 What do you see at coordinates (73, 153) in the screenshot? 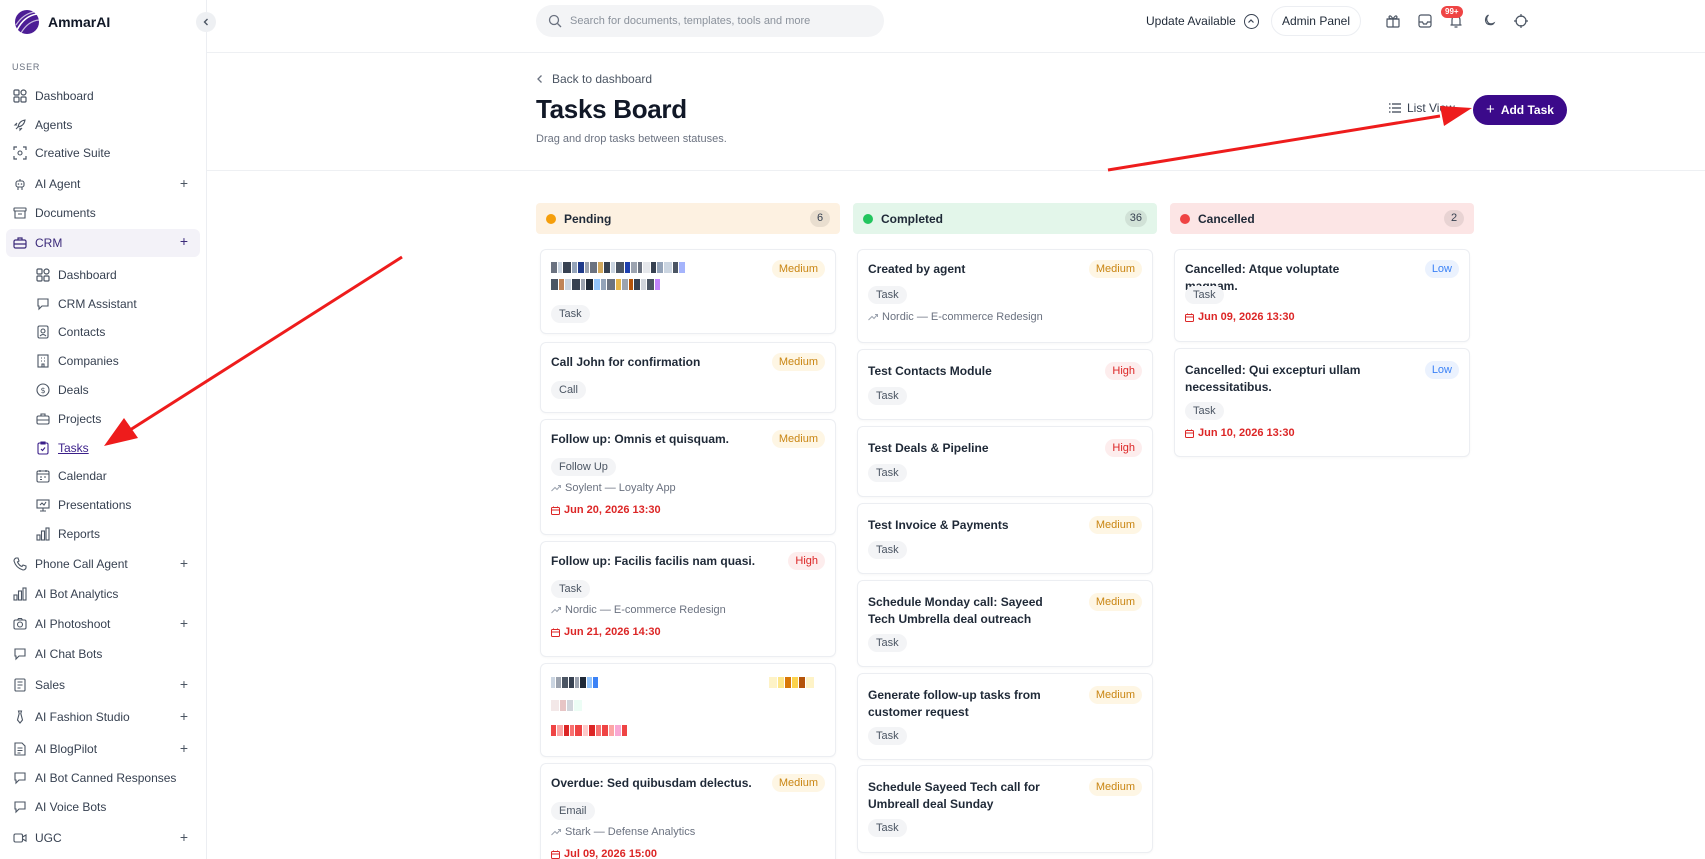
I see `sidebar-item-label: Creative Suite` at bounding box center [73, 153].